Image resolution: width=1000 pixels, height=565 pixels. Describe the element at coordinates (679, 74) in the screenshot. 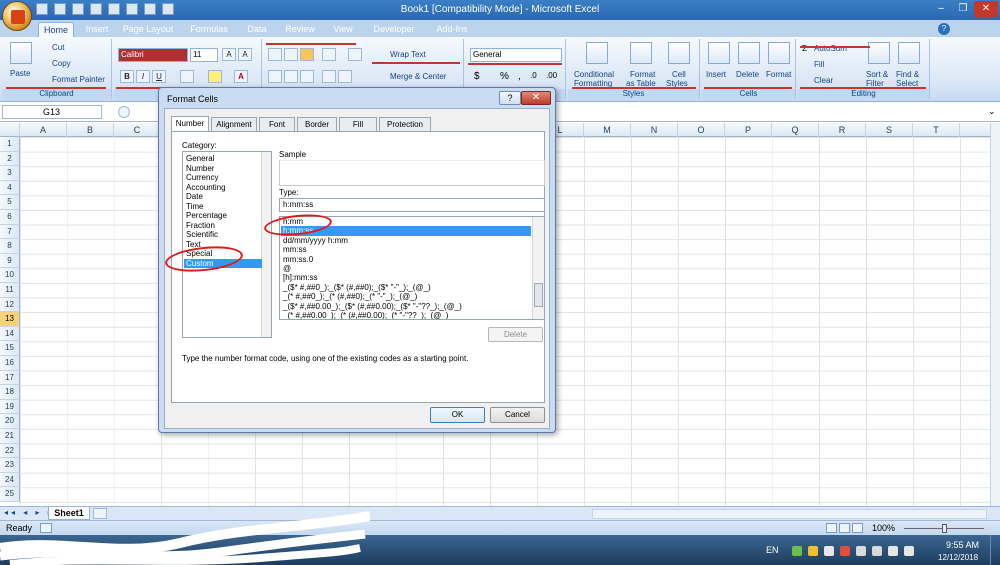

I see `cell-styles-button: Cell` at that location.